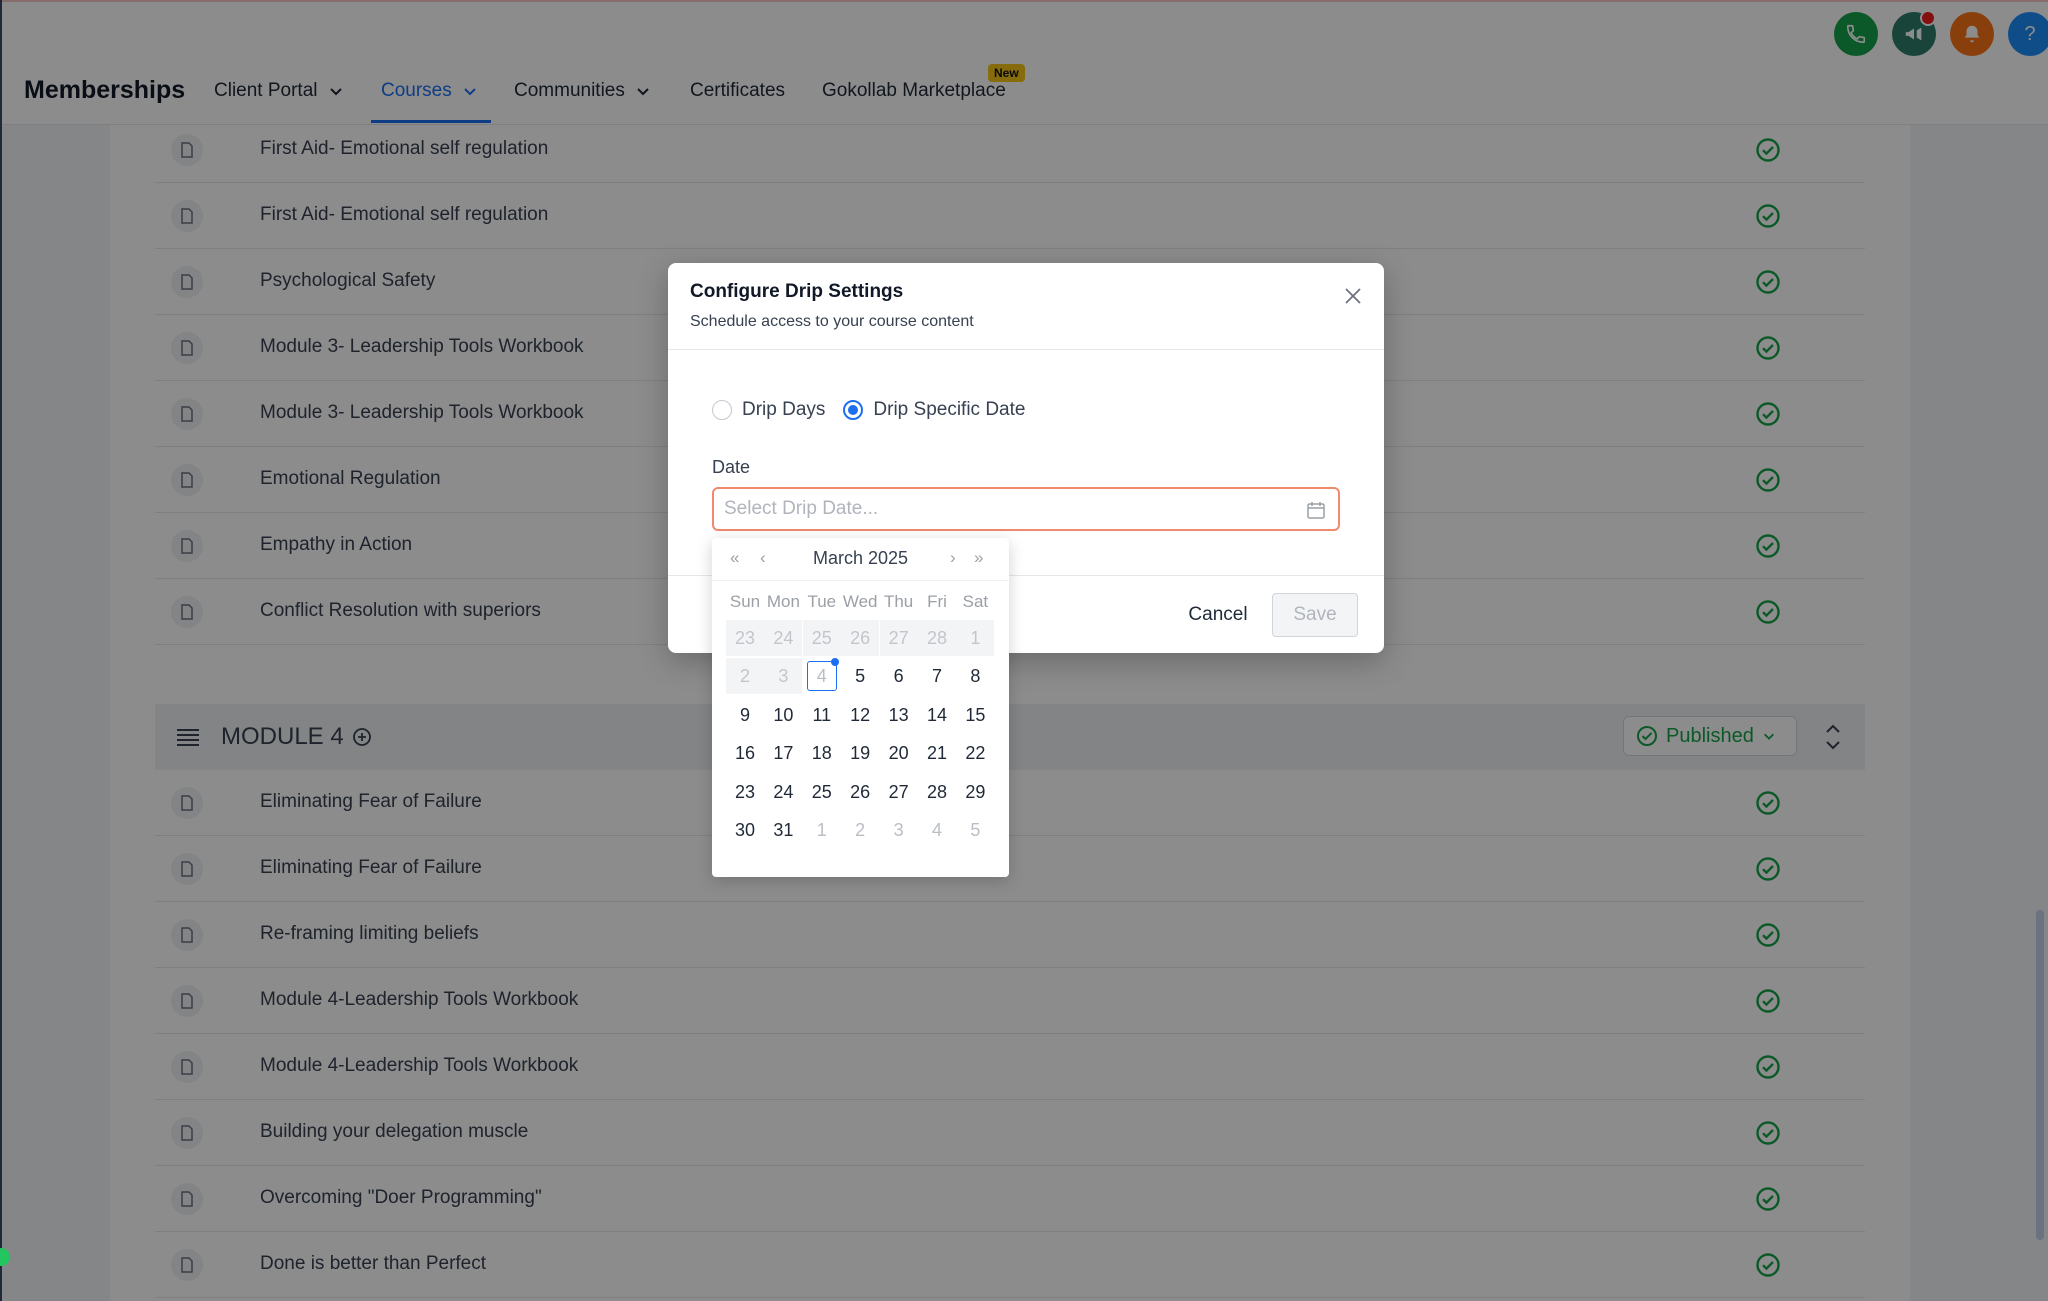 The image size is (2048, 1301). What do you see at coordinates (899, 715) in the screenshot?
I see `calendar-day: 13` at bounding box center [899, 715].